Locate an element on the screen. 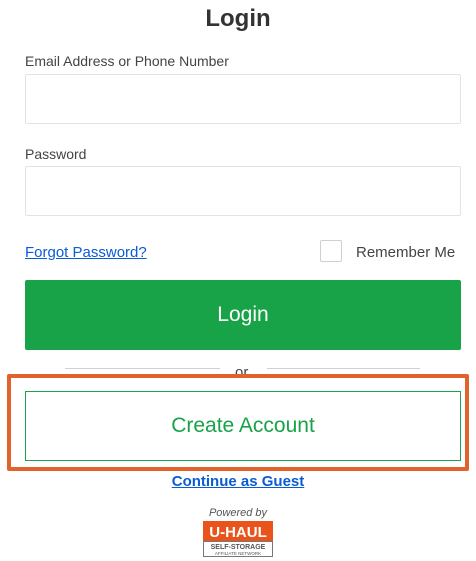 The height and width of the screenshot is (561, 476). remember-me-label: Remember Me is located at coordinates (406, 252).